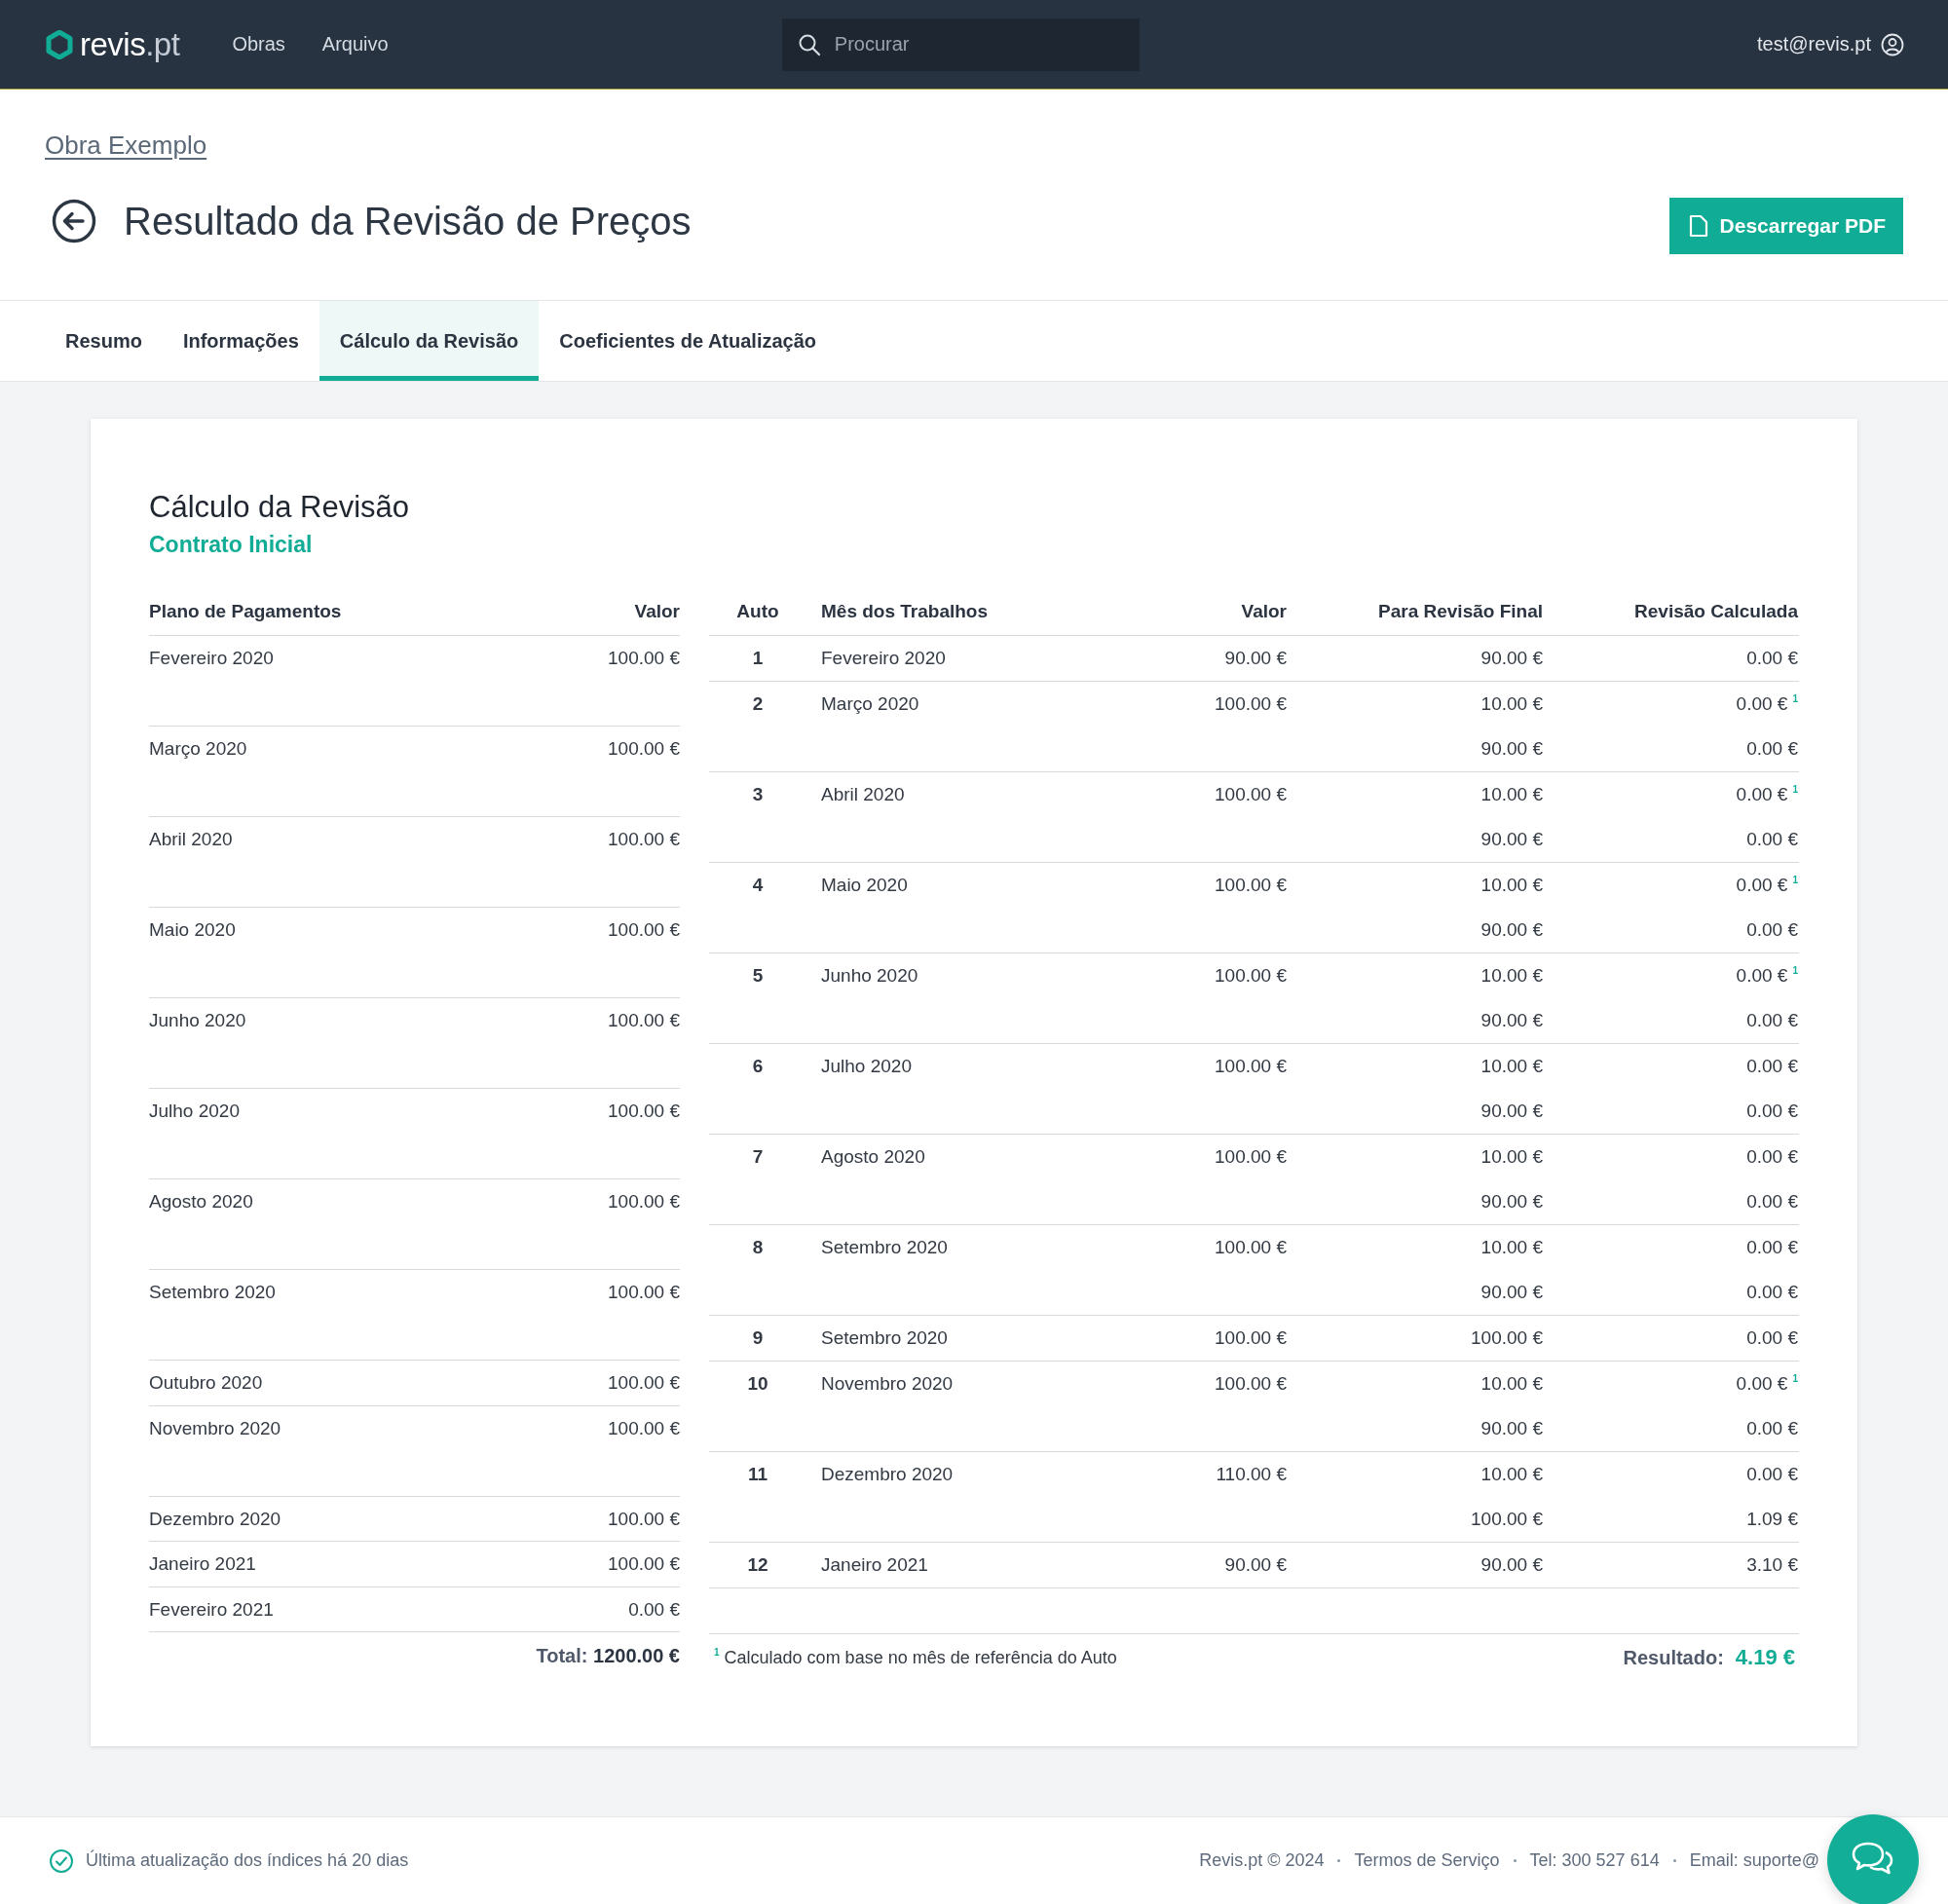  What do you see at coordinates (883, 658) in the screenshot?
I see `table-cell-text: Fevereiro 2020` at bounding box center [883, 658].